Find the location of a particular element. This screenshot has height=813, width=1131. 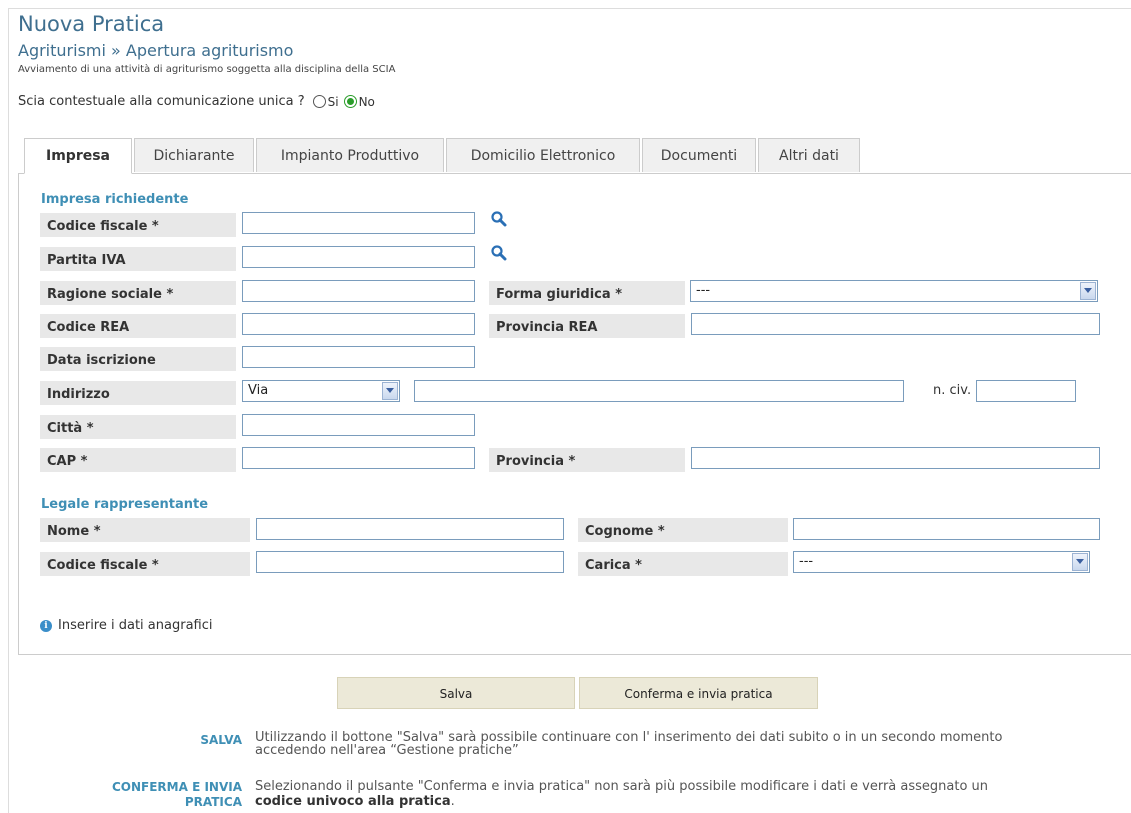

save-button: Salva is located at coordinates (456, 693).